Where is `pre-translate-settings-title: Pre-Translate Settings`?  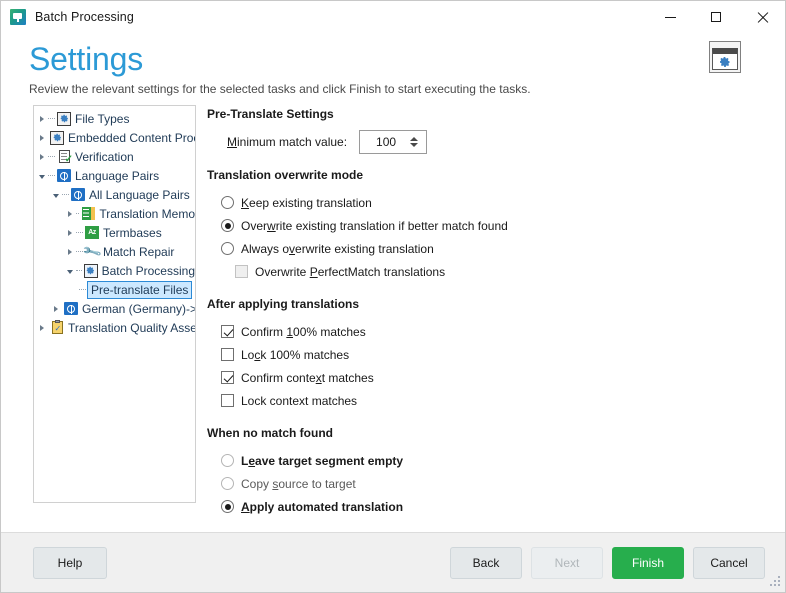
pre-translate-settings-title: Pre-Translate Settings is located at coordinates (270, 114).